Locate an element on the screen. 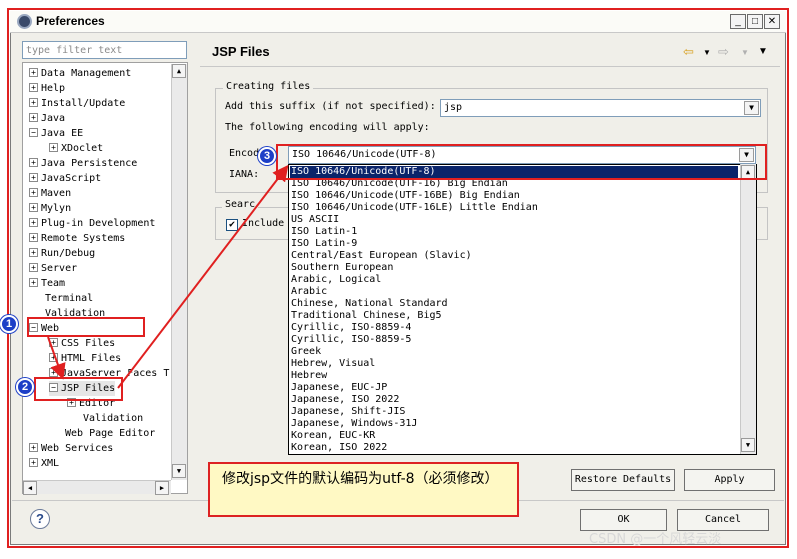  step-badge-3: 3 is located at coordinates (267, 156).